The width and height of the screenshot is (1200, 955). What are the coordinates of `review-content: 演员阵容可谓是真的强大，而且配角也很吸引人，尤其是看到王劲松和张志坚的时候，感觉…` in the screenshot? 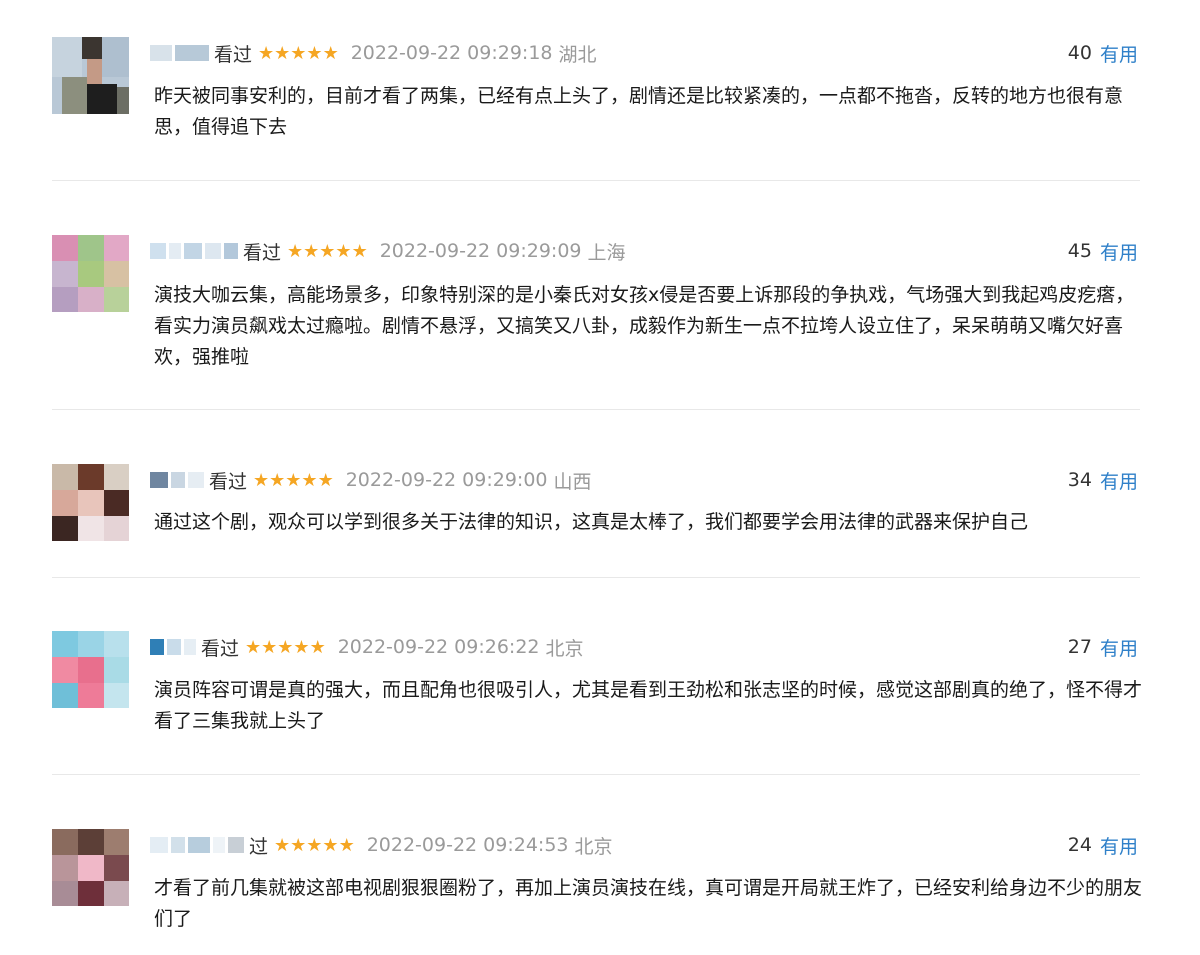 It's located at (648, 705).